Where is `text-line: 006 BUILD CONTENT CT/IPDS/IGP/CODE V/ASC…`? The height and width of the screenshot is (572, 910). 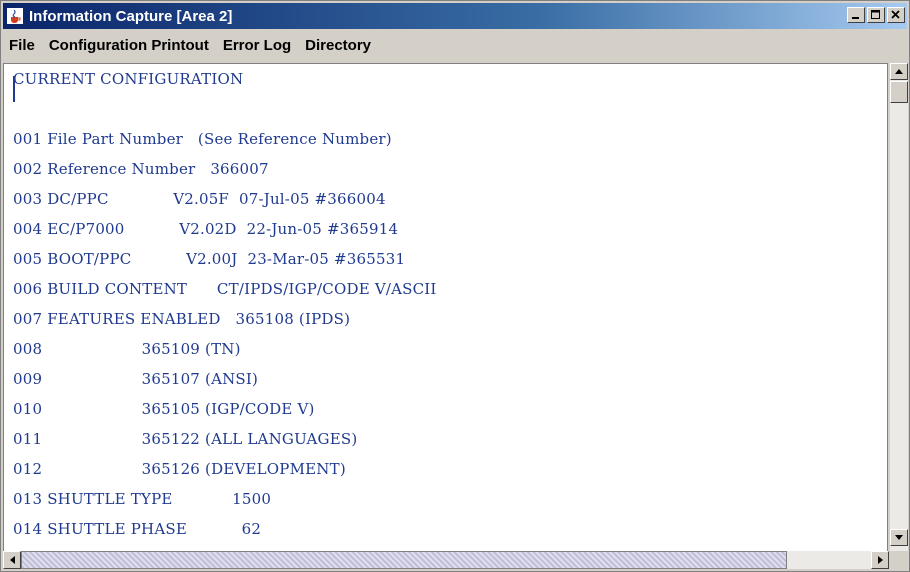
text-line: 006 BUILD CONTENT CT/IPDS/IGP/CODE V/ASC… is located at coordinates (225, 289).